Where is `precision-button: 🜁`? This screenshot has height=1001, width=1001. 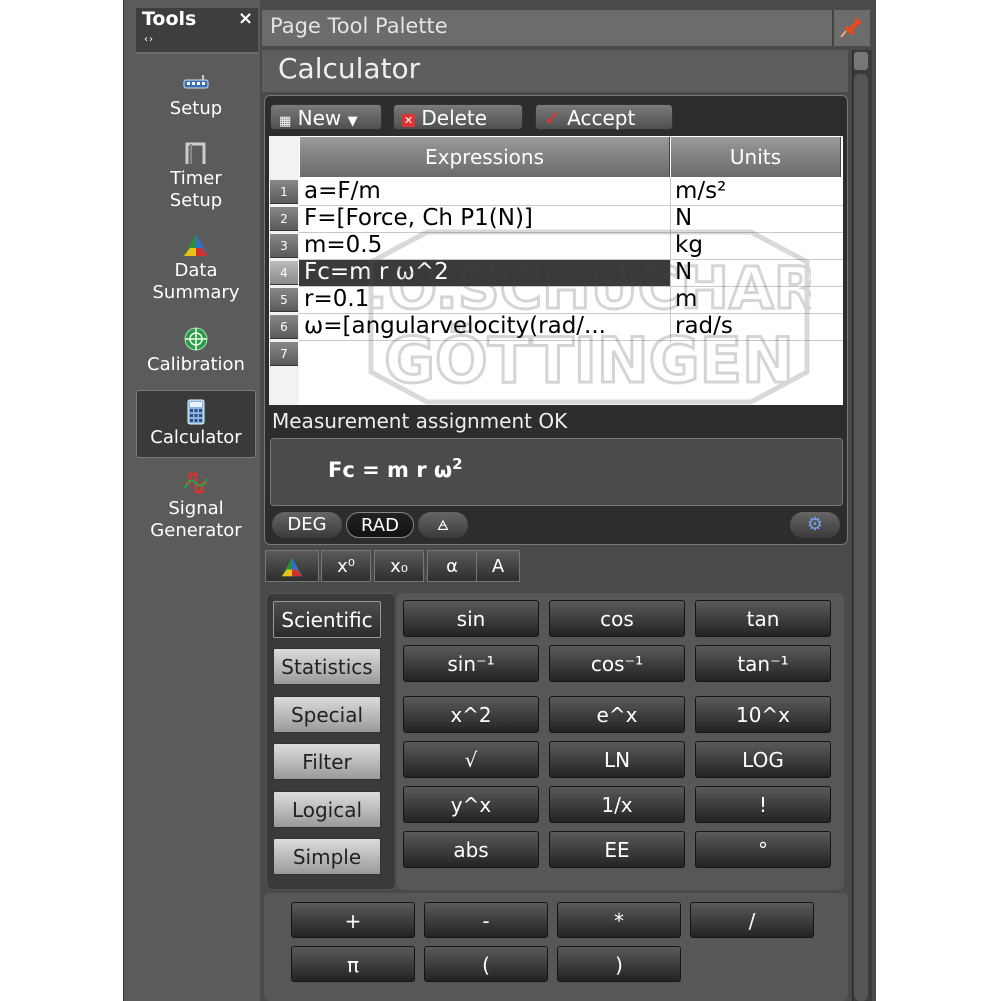
precision-button: 🜁 is located at coordinates (443, 525).